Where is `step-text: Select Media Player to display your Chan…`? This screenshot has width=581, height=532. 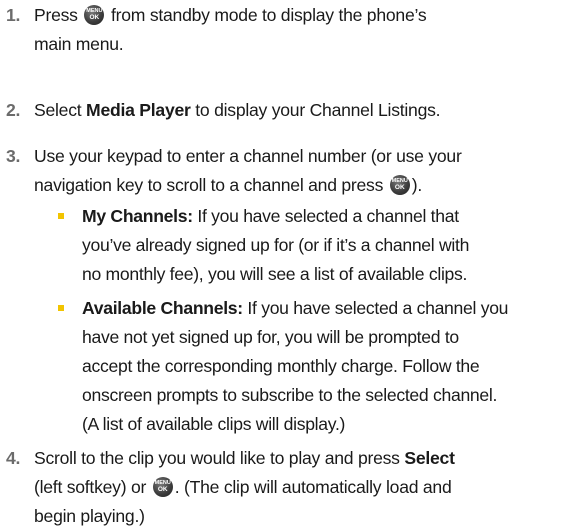 step-text: Select Media Player to display your Chan… is located at coordinates (237, 110).